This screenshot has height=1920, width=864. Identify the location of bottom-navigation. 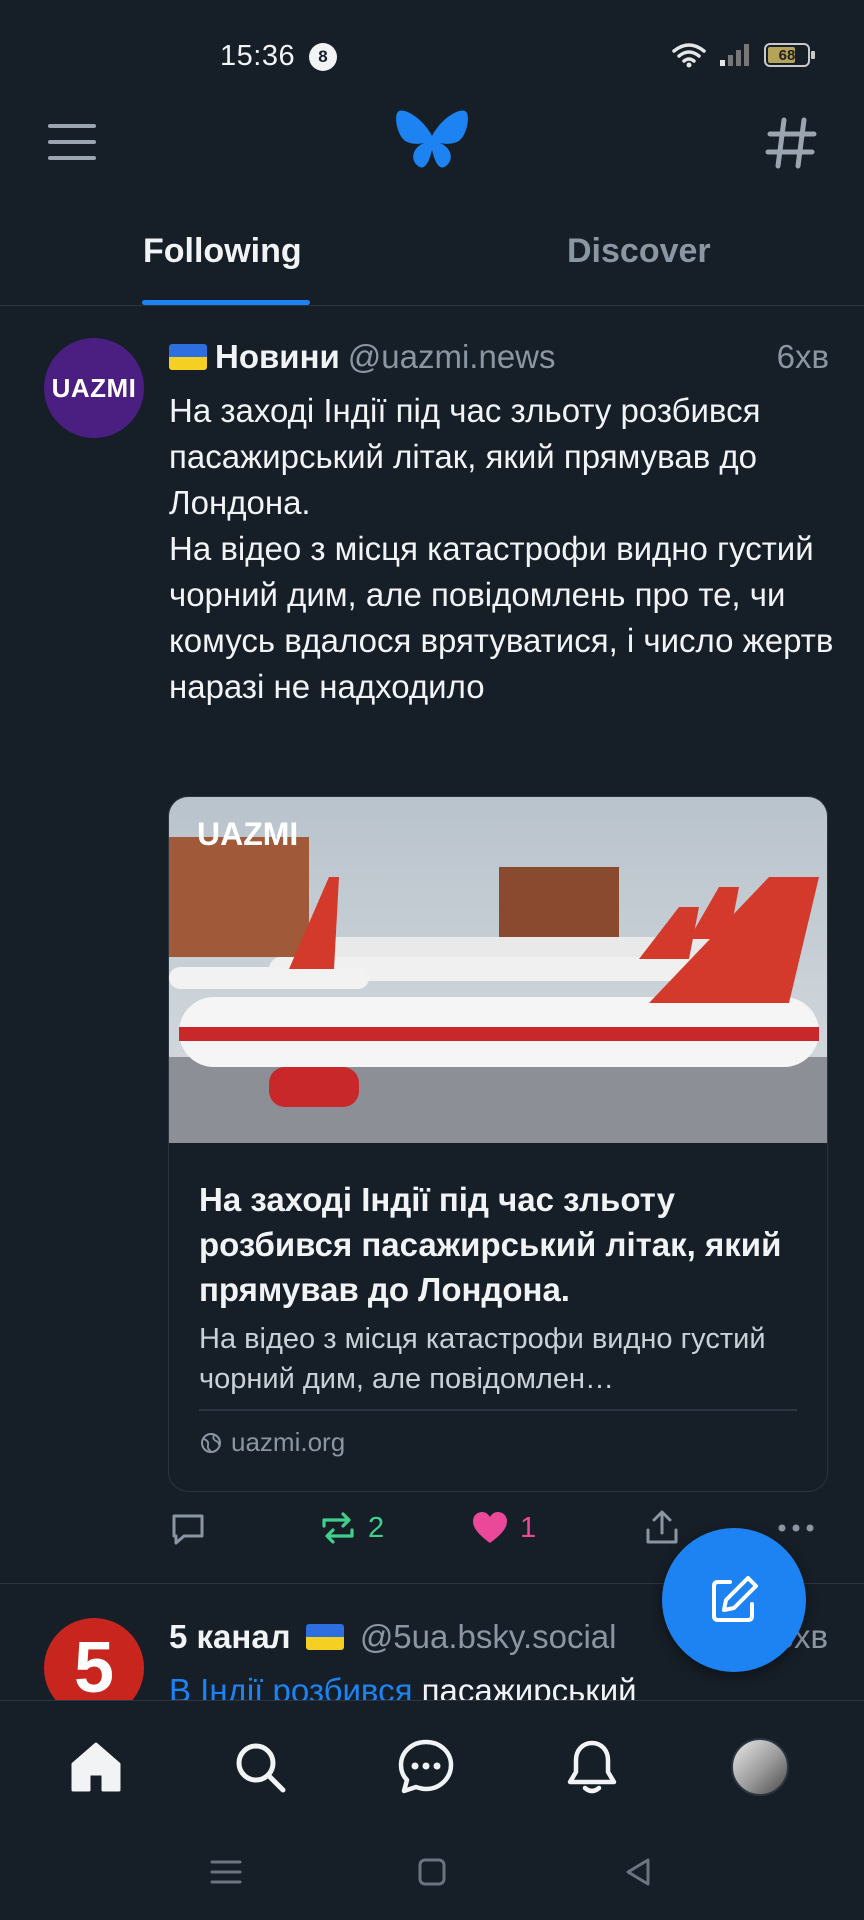
(432, 1765).